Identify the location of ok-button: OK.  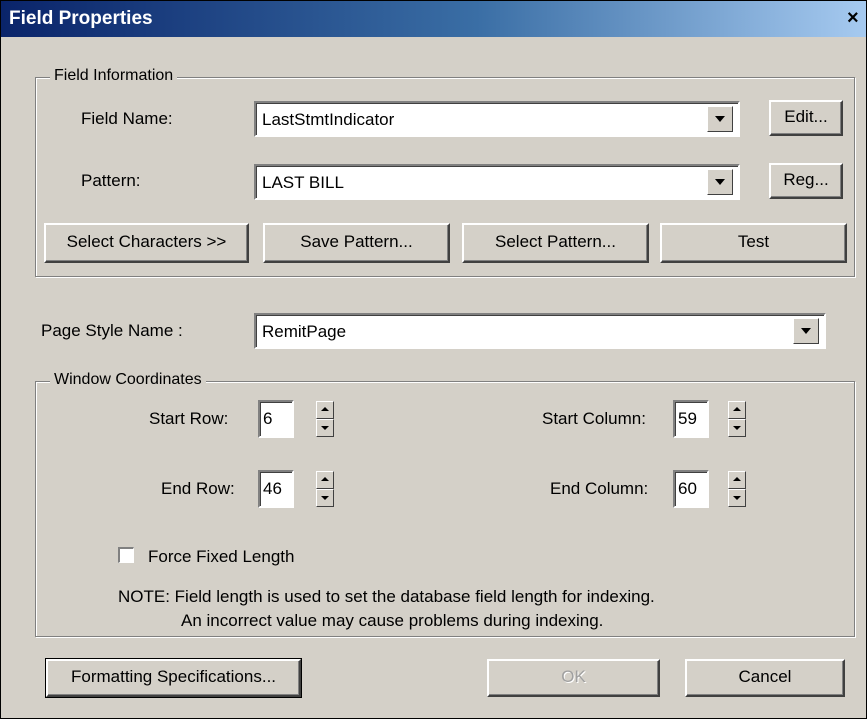
(573, 678).